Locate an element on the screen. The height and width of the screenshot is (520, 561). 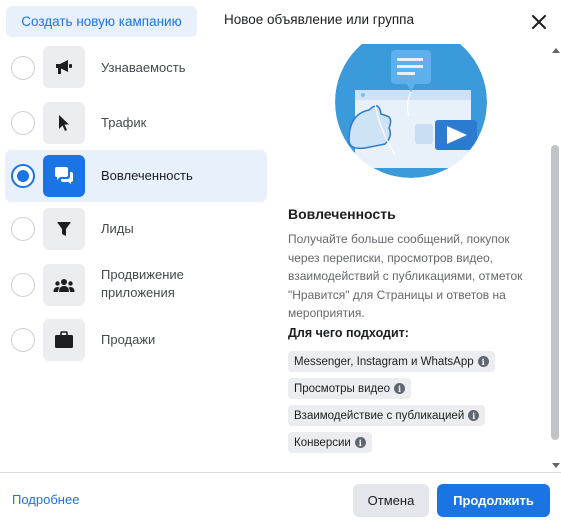
fit-title: Для чего подходит: is located at coordinates (348, 333).